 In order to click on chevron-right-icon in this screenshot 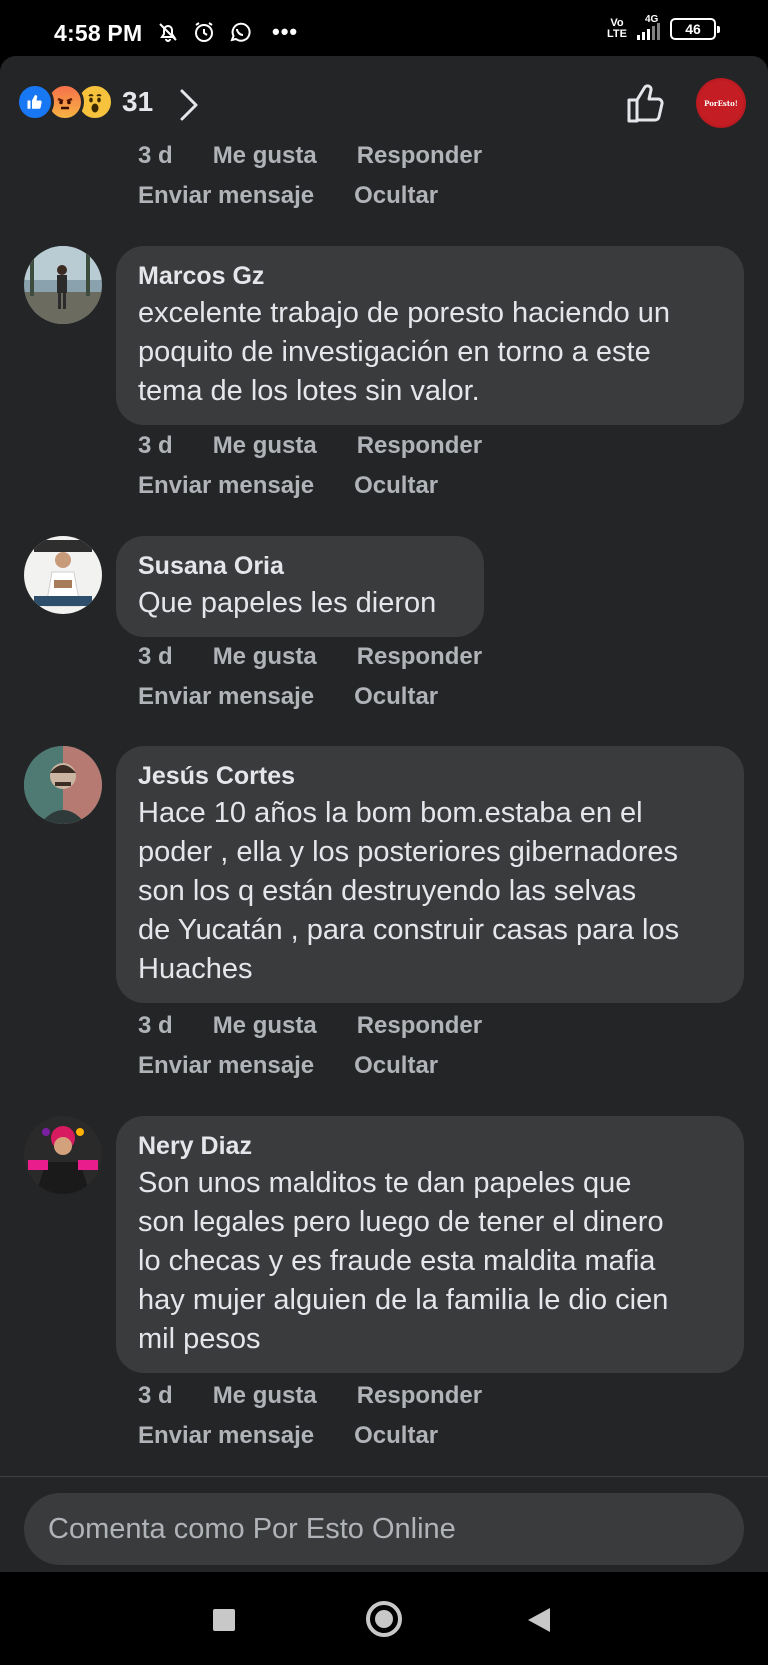, I will do `click(189, 105)`.